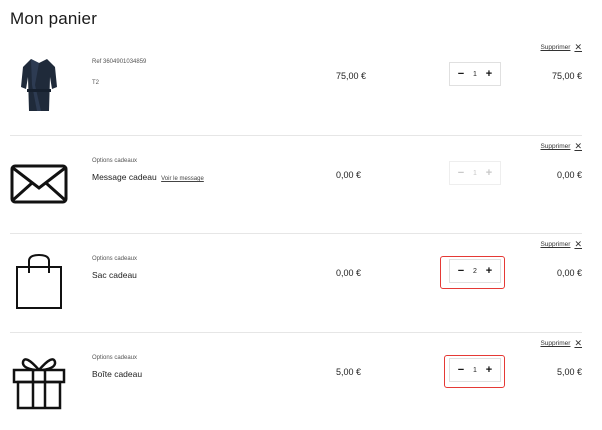 The image size is (602, 430). Describe the element at coordinates (39, 381) in the screenshot. I see `gift-box-icon` at that location.